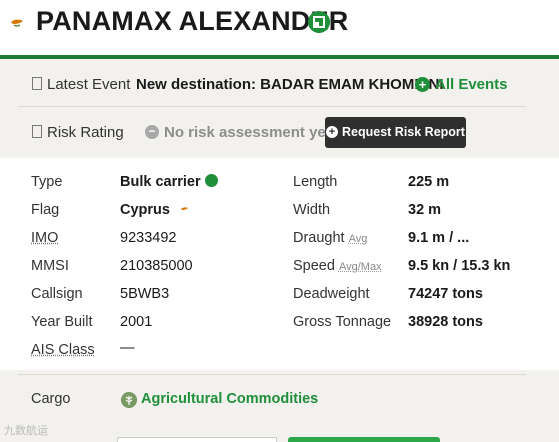 The width and height of the screenshot is (559, 442). I want to click on partial-green-button, so click(364, 439).